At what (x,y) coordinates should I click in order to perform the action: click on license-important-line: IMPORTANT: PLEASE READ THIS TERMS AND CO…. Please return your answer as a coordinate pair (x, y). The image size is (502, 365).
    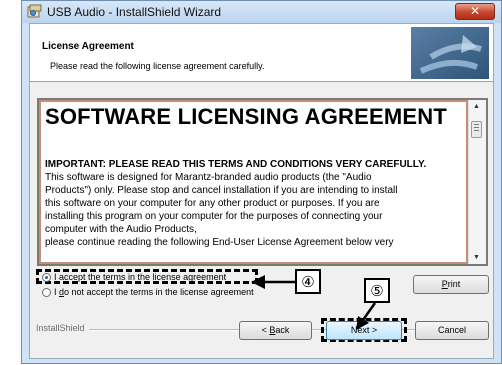
    Looking at the image, I should click on (236, 164).